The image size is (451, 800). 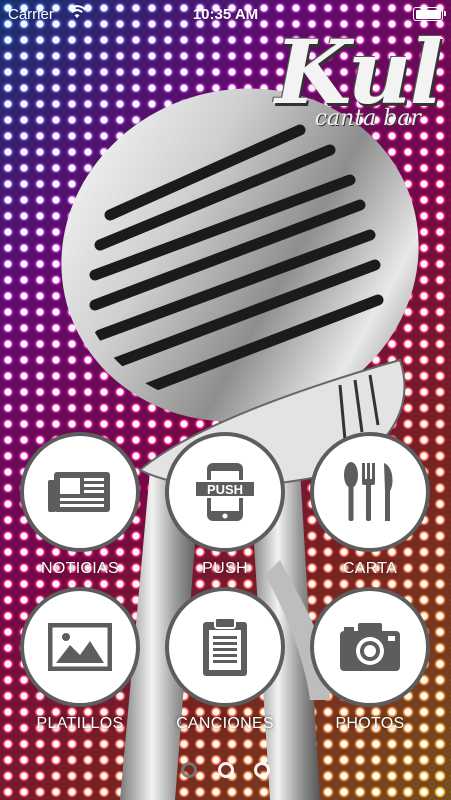 I want to click on battery-icon, so click(x=429, y=14).